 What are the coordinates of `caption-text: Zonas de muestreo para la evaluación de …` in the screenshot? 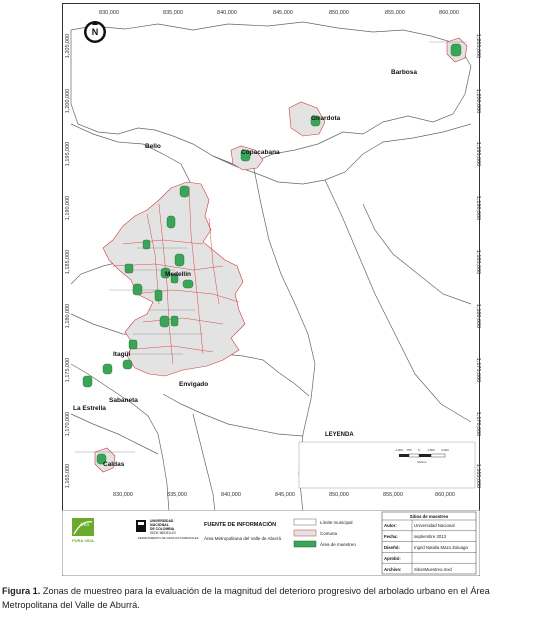 It's located at (246, 598).